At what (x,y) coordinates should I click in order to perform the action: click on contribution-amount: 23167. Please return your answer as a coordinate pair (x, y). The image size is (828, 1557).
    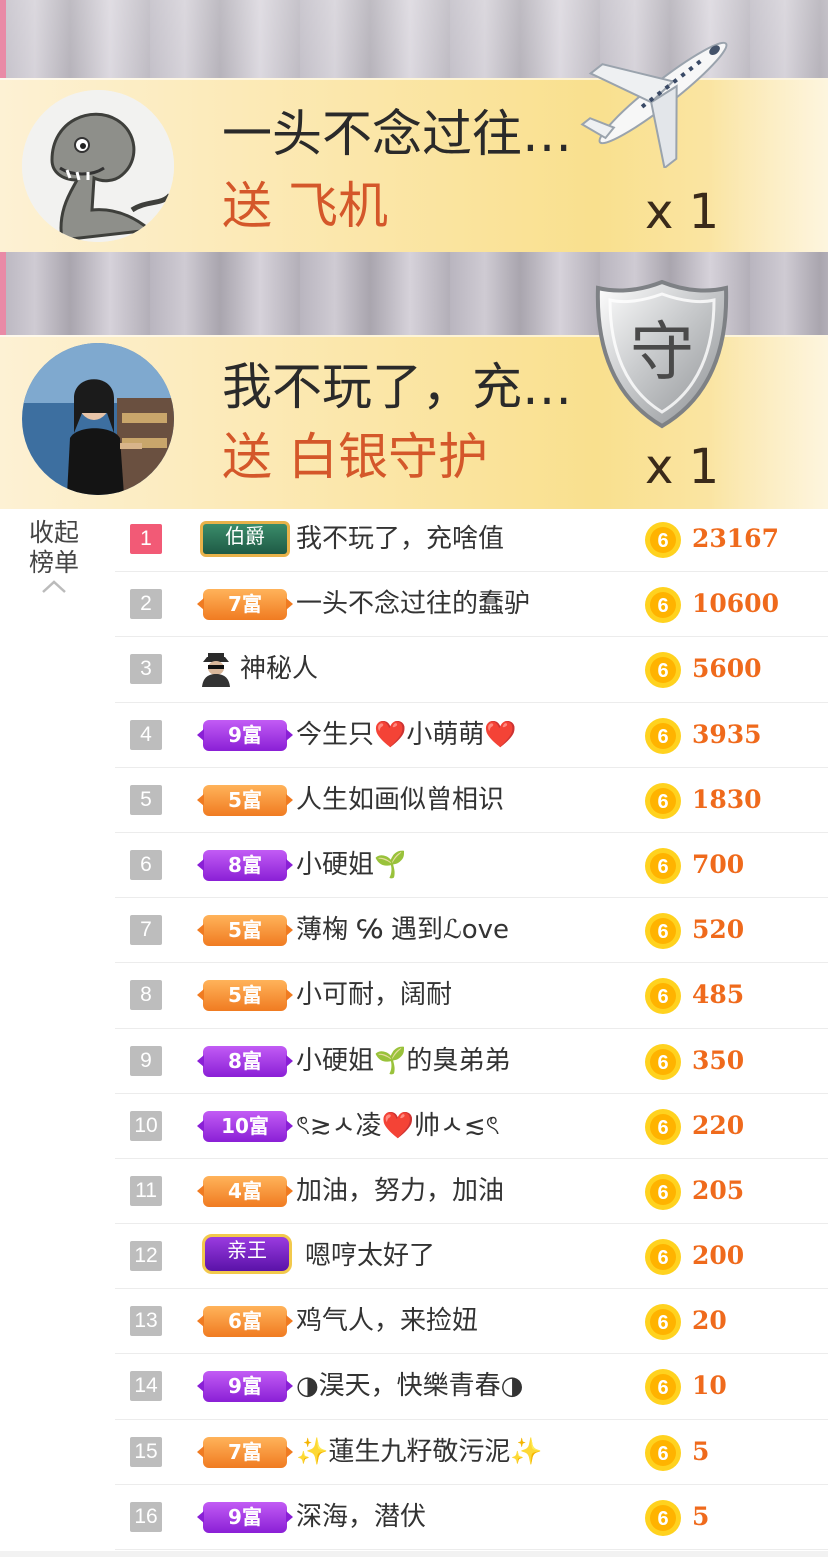
    Looking at the image, I should click on (735, 538).